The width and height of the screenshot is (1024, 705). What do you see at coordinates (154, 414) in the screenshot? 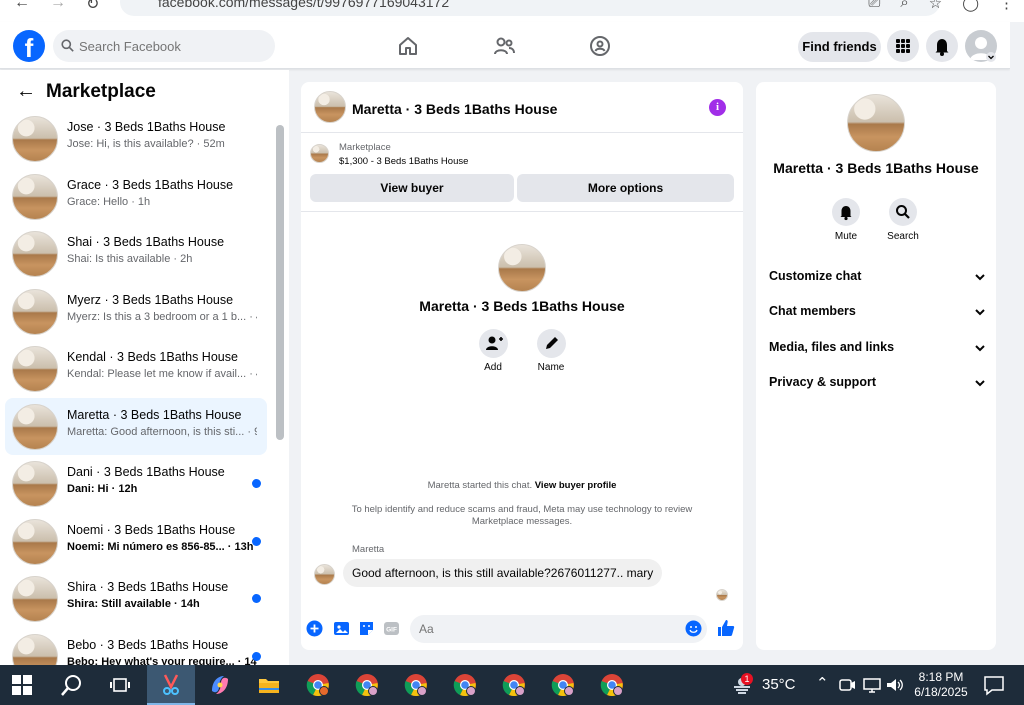
I see `conversation-name: Maretta · 3 Beds 1Baths House` at bounding box center [154, 414].